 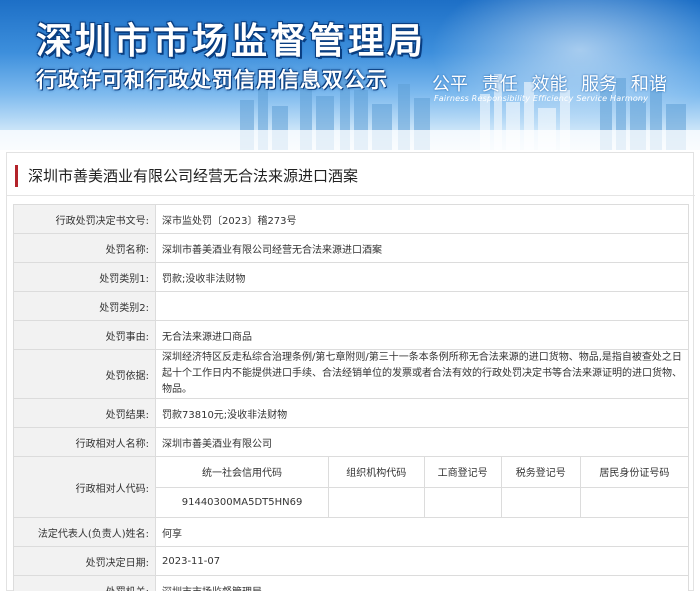 I want to click on motto-chinese: 公平 责任 效能 服务 和谐, so click(x=549, y=84).